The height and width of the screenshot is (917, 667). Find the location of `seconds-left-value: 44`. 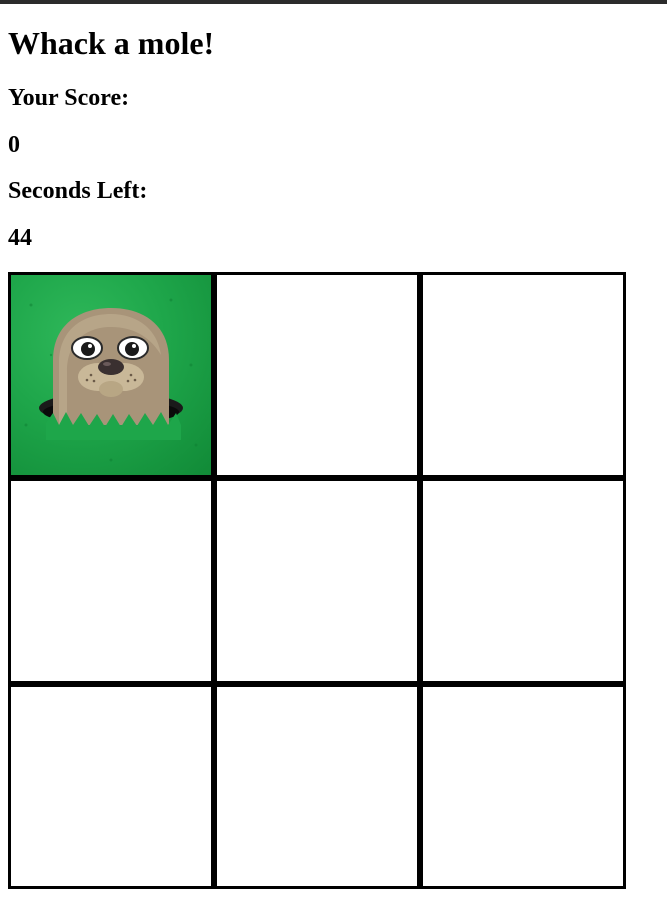

seconds-left-value: 44 is located at coordinates (20, 238).